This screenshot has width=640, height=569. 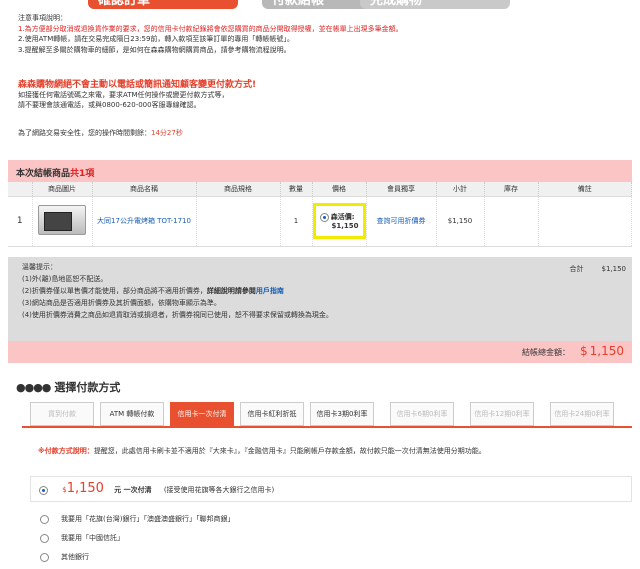 I want to click on product-image, so click(x=62, y=221).